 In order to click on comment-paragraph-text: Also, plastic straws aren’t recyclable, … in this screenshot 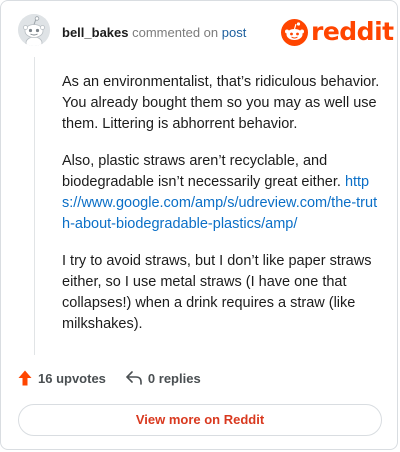, I will do `click(201, 171)`.